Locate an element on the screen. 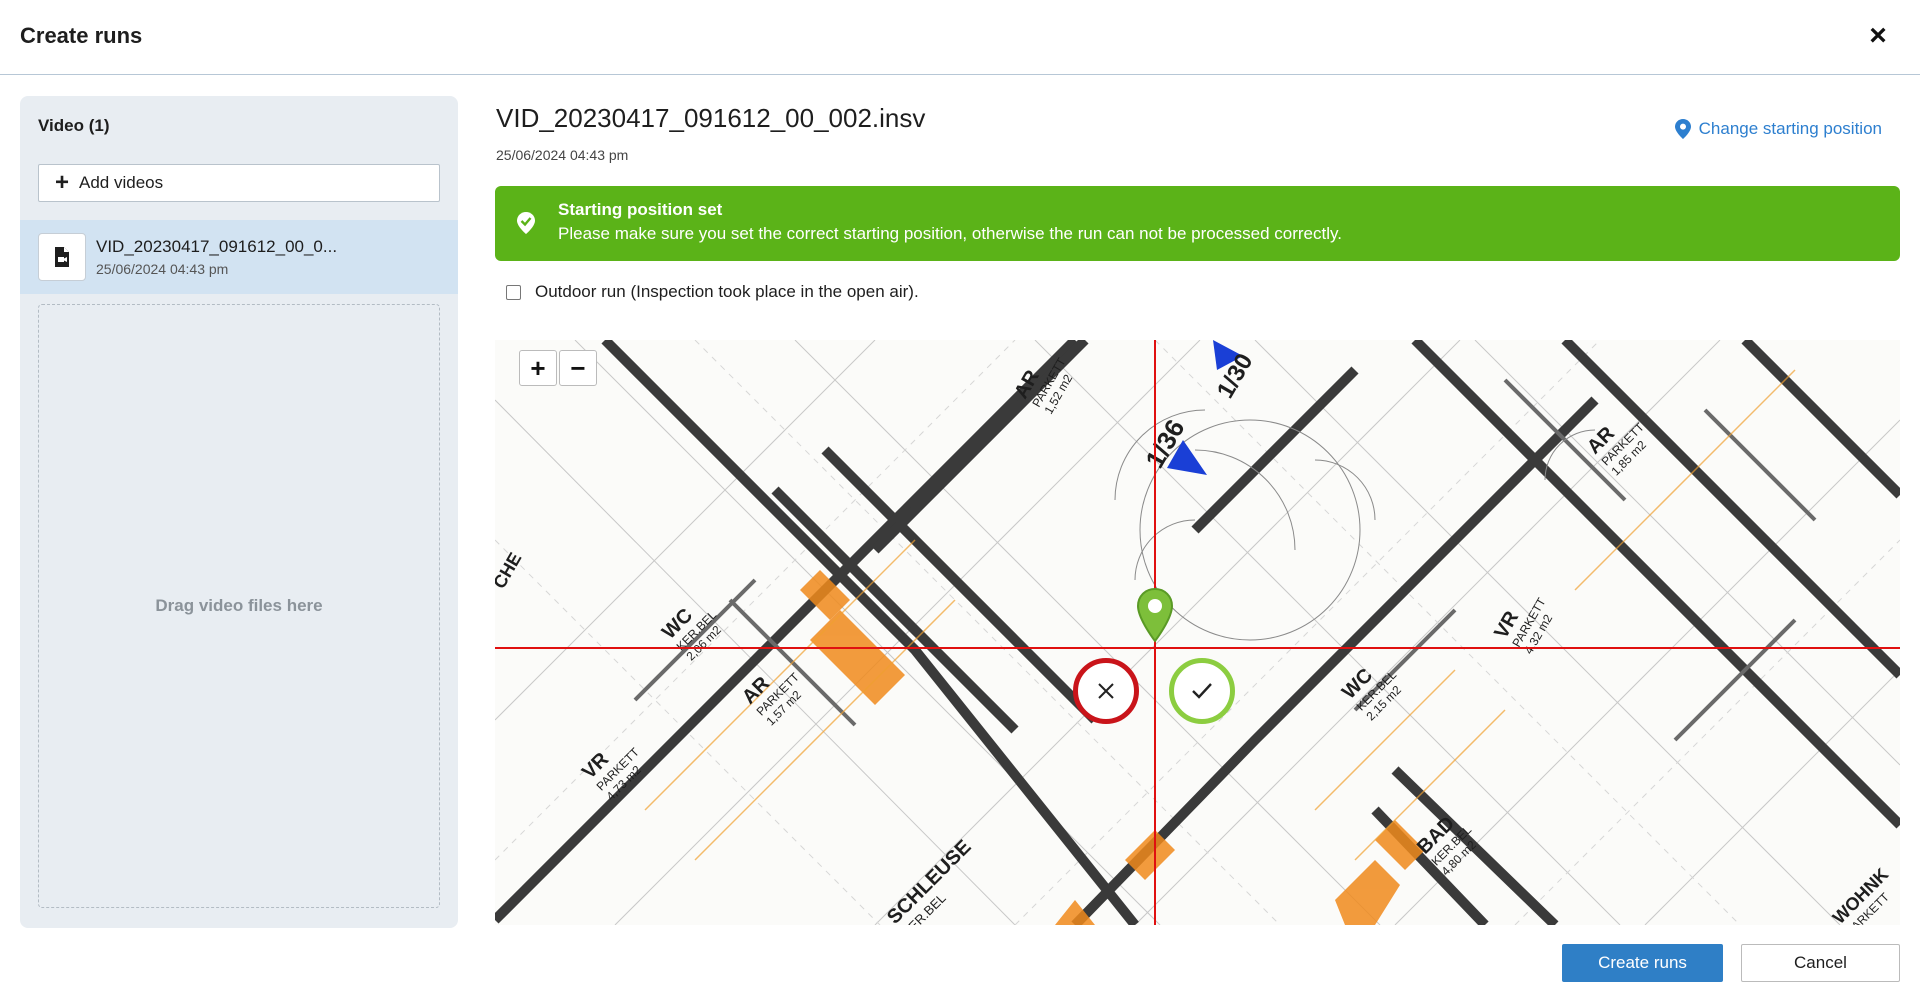 The width and height of the screenshot is (1920, 999). close-icon: × is located at coordinates (1878, 36).